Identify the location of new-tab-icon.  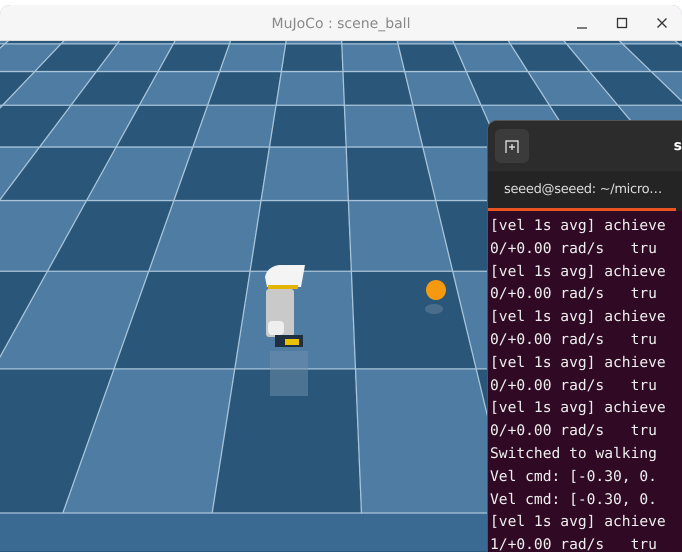
(512, 146).